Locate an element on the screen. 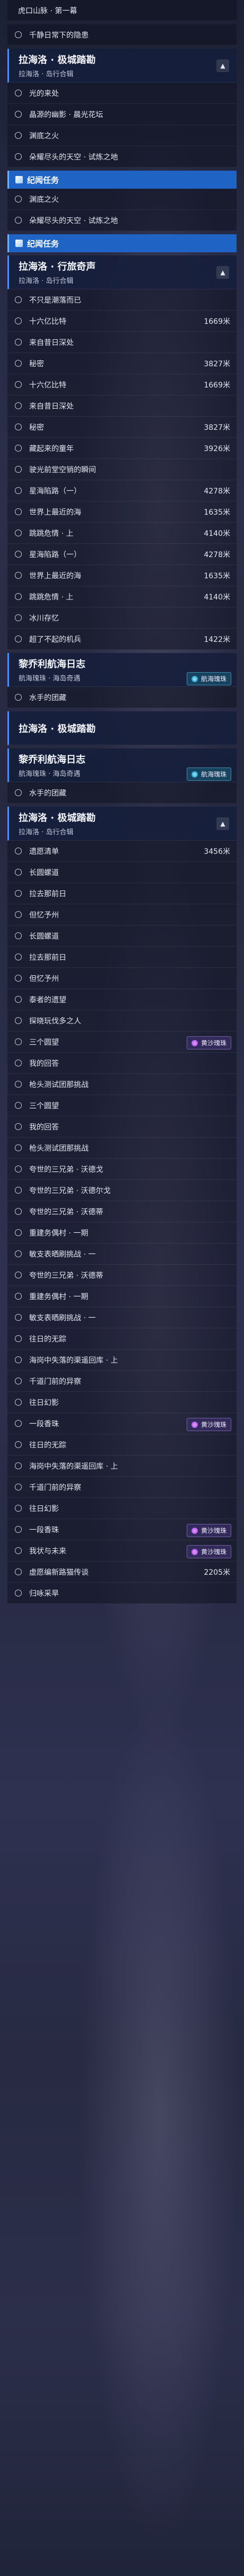 This screenshot has width=244, height=2576. quest-row: 探晓玩伐多之人 is located at coordinates (122, 1020).